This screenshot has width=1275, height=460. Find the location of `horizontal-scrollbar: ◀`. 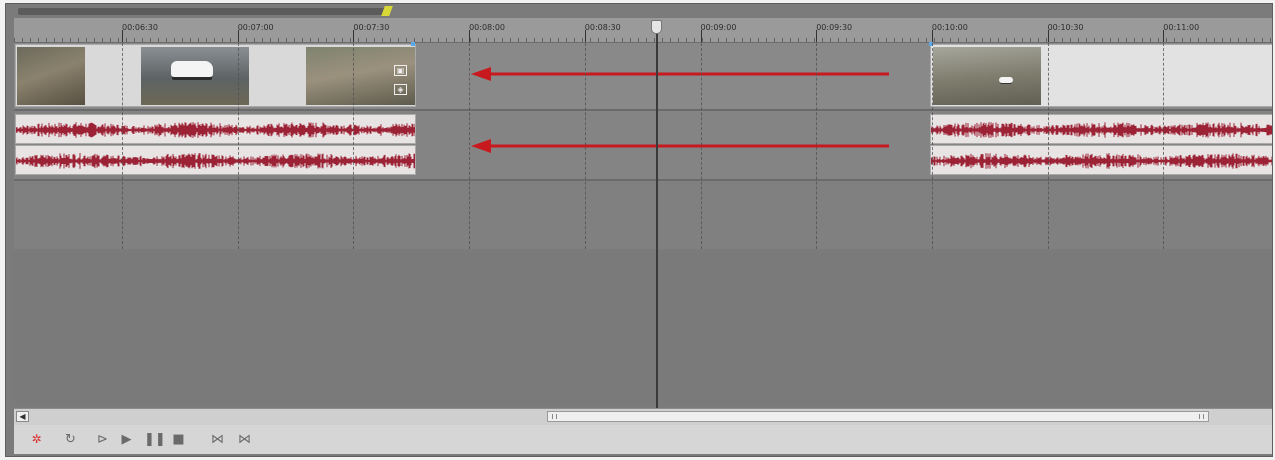

horizontal-scrollbar: ◀ is located at coordinates (643, 416).